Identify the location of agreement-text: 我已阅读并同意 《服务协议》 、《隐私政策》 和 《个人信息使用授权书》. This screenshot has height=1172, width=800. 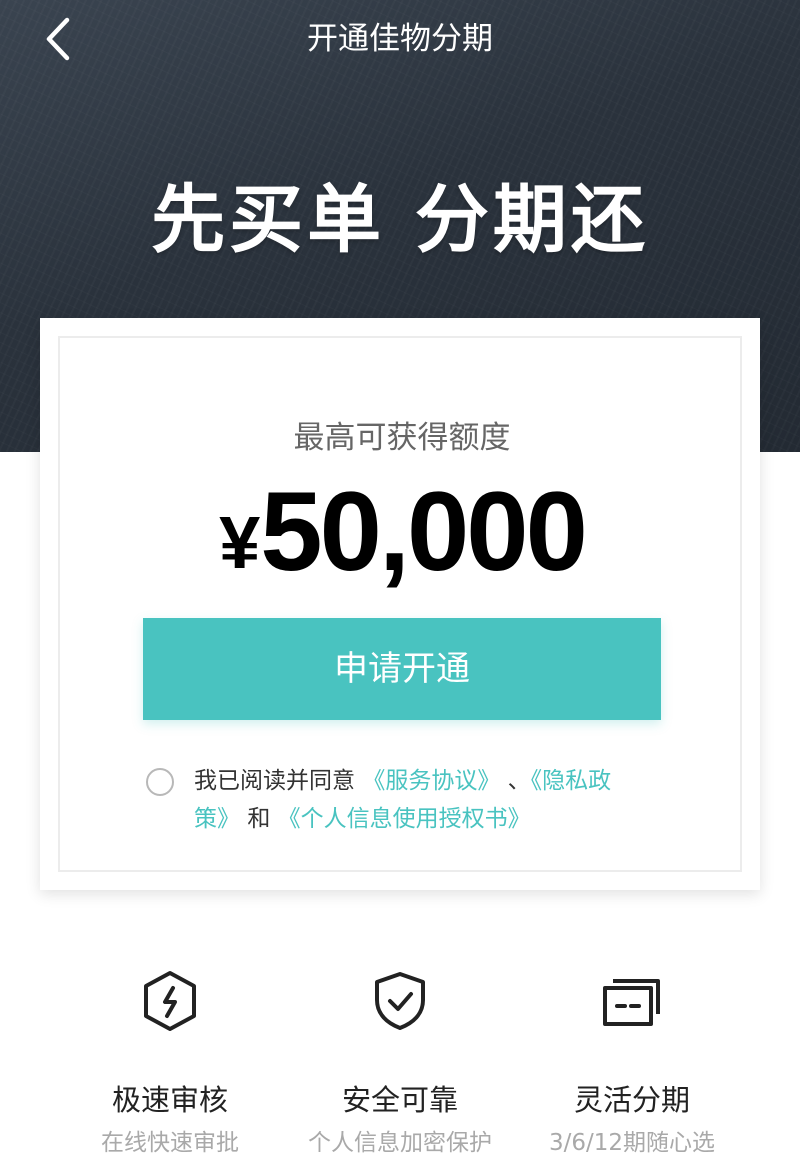
(424, 800).